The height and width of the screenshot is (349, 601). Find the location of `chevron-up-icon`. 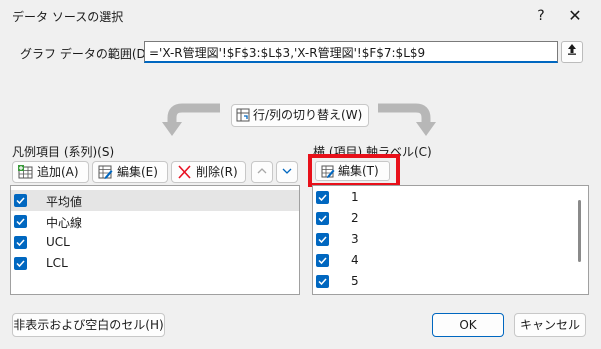

chevron-up-icon is located at coordinates (262, 171).